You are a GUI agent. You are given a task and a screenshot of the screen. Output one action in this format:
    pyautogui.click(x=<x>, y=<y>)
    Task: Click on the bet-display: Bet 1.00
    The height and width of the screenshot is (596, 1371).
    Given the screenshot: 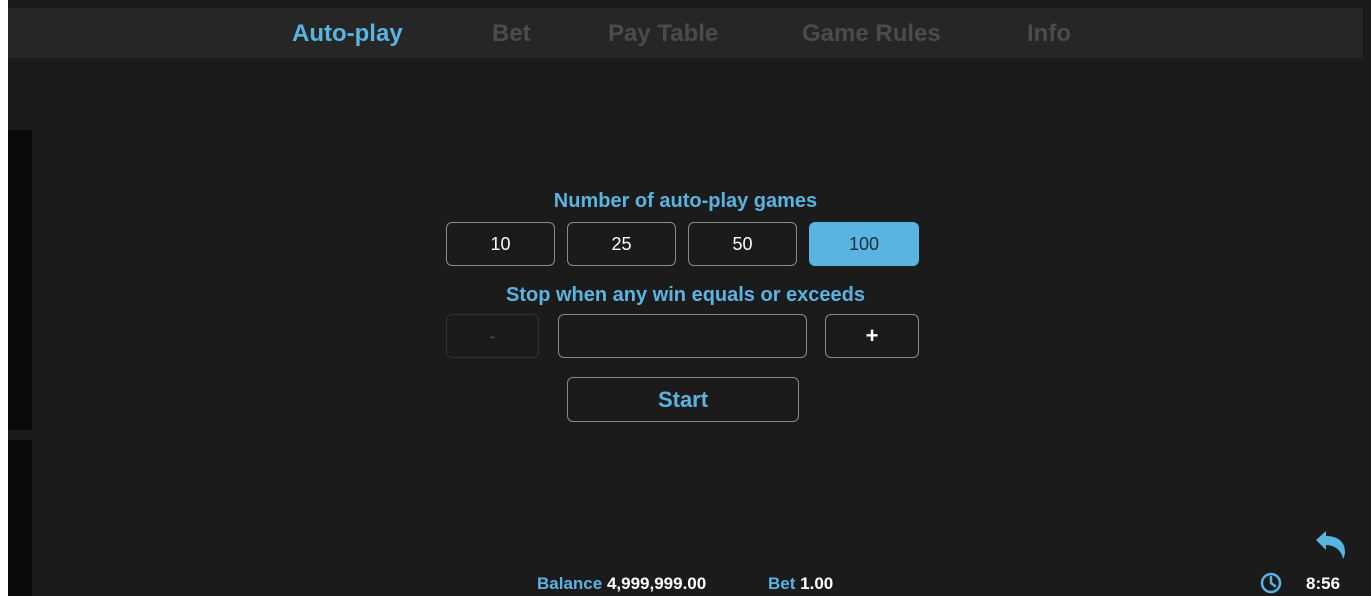 What is the action you would take?
    pyautogui.click(x=800, y=584)
    